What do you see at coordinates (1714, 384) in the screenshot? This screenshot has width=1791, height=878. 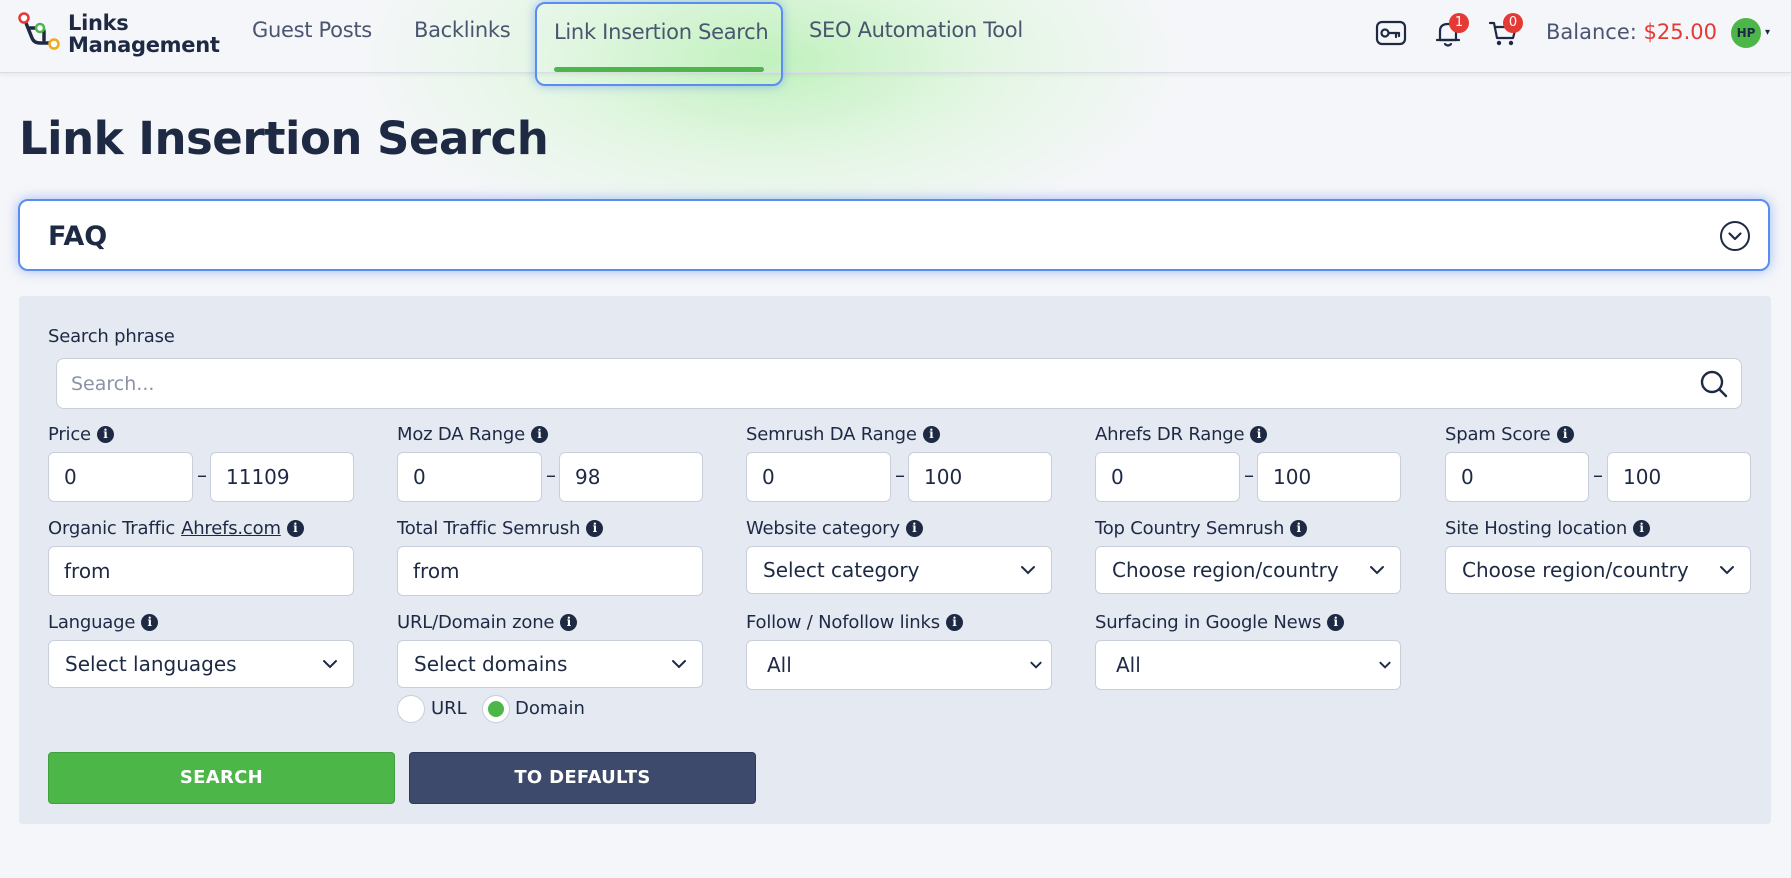 I see `search-icon` at bounding box center [1714, 384].